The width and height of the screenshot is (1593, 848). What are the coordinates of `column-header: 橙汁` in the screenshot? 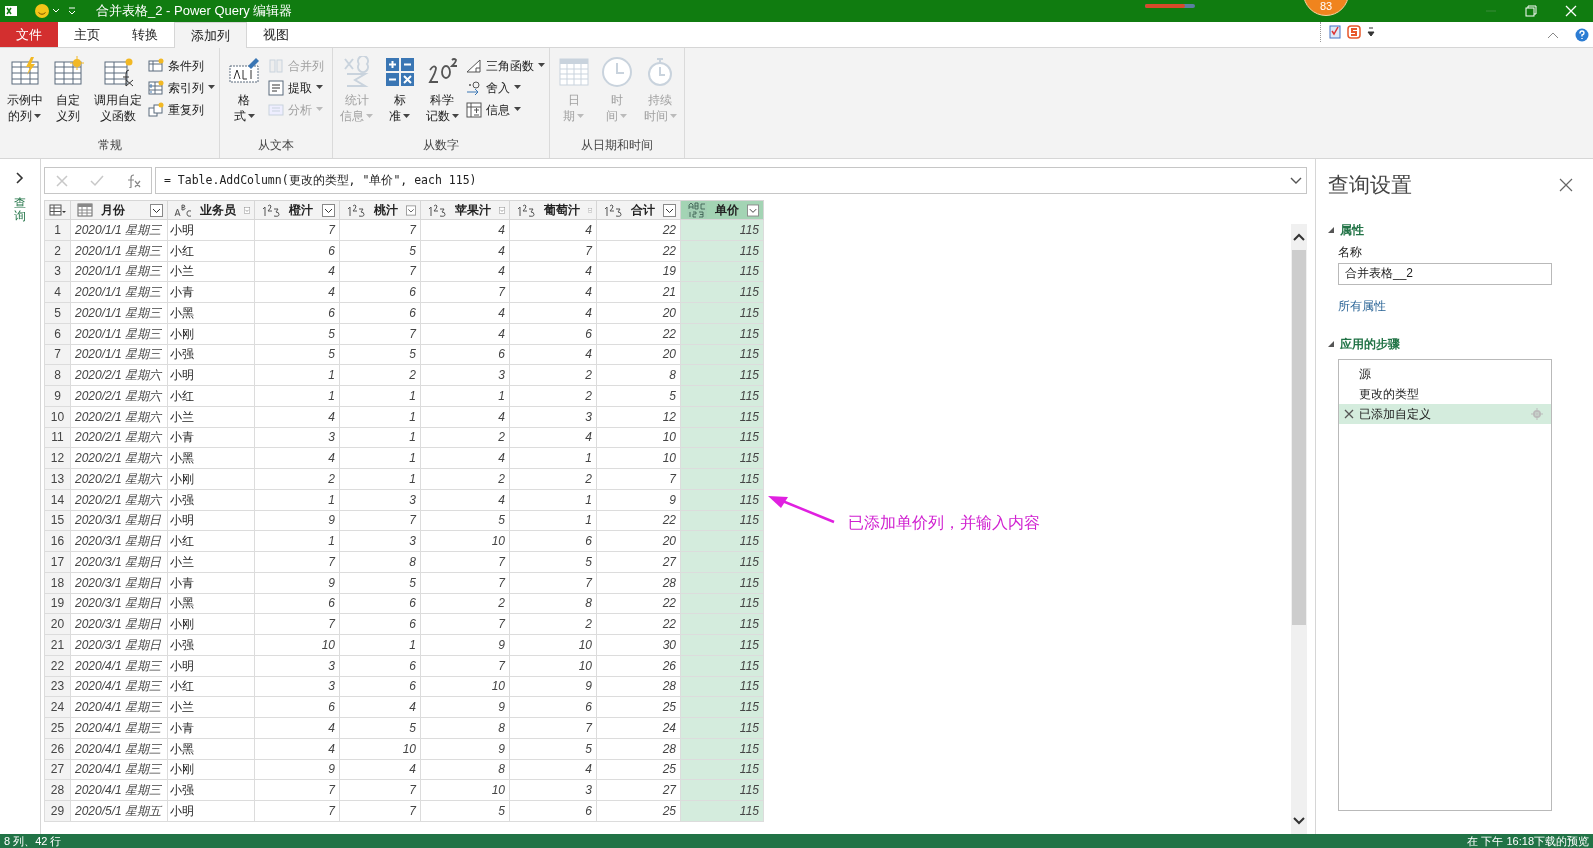 It's located at (297, 210).